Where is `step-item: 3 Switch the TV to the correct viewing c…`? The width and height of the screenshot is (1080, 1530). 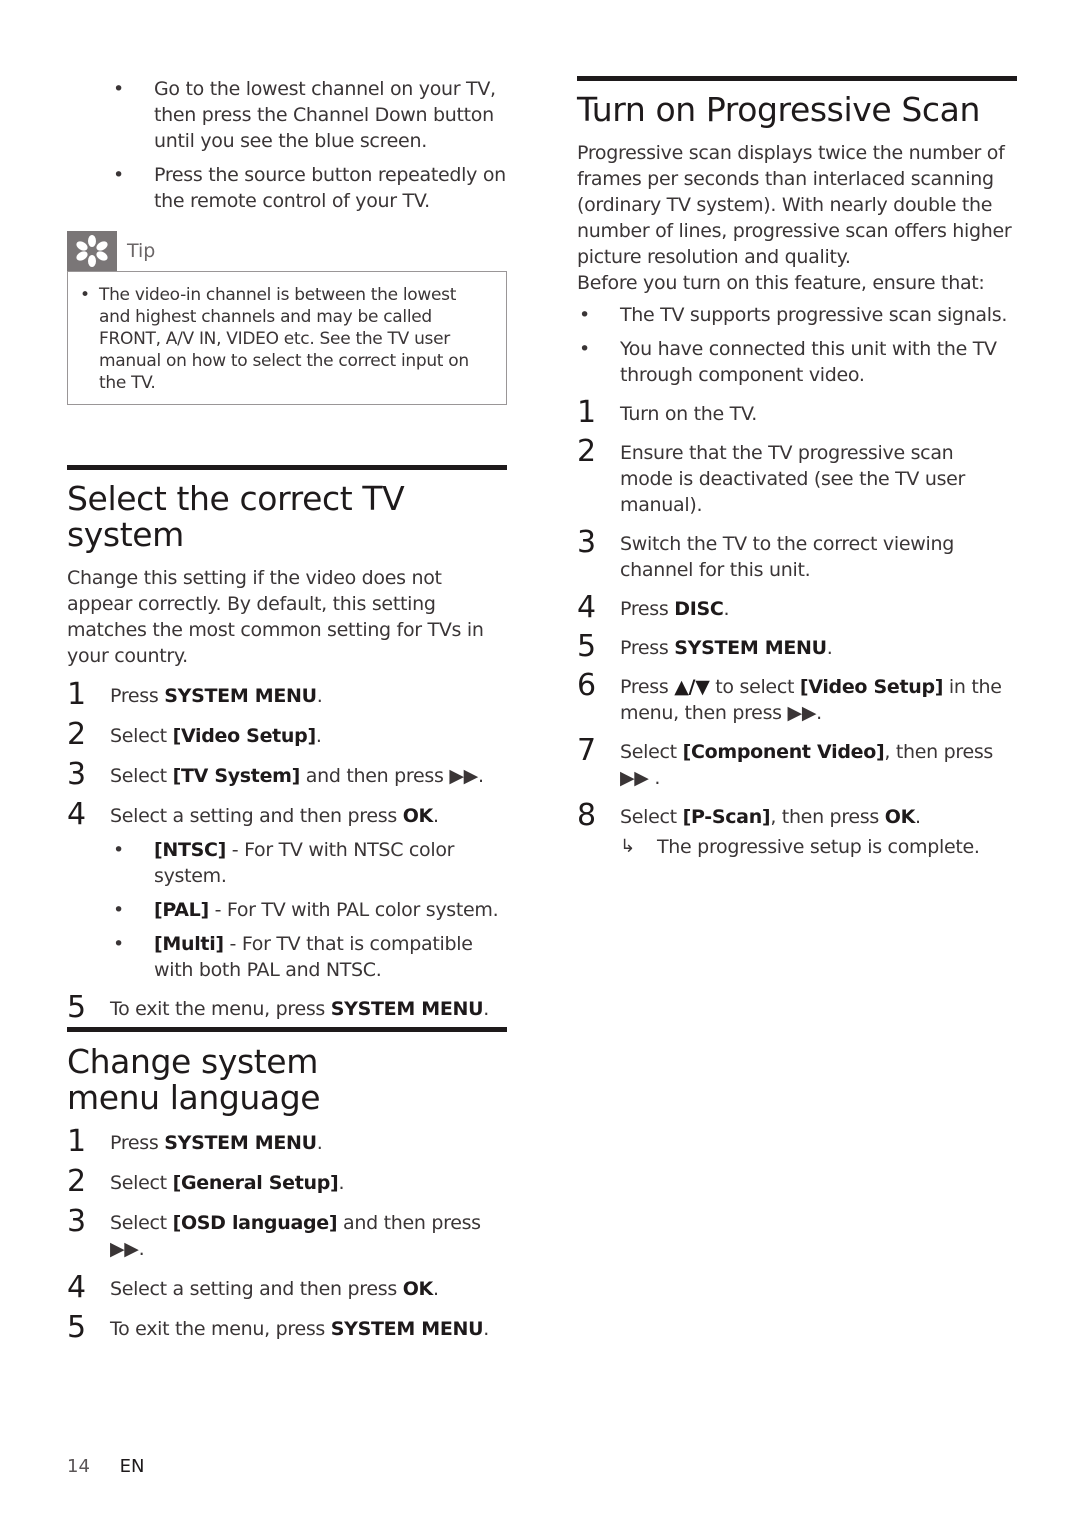 step-item: 3 Switch the TV to the correct viewing c… is located at coordinates (765, 553).